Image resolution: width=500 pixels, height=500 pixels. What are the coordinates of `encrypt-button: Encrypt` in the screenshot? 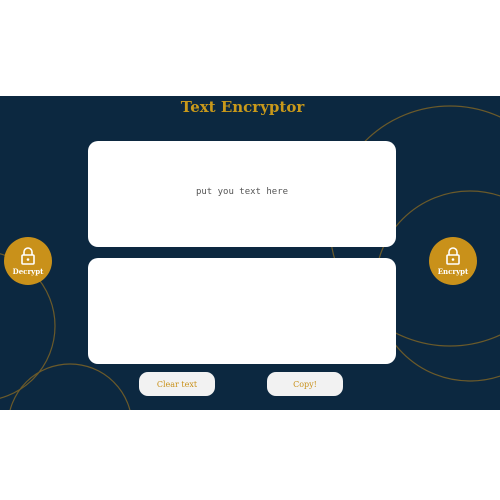 It's located at (453, 261).